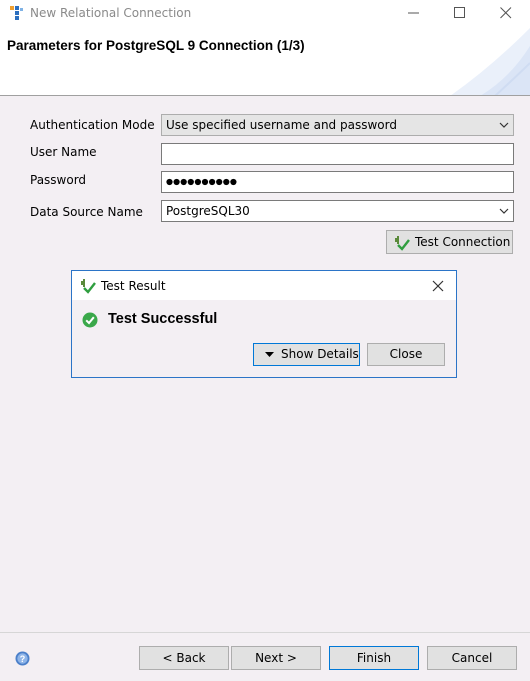 The width and height of the screenshot is (530, 681). Describe the element at coordinates (90, 320) in the screenshot. I see `success-check-icon` at that location.